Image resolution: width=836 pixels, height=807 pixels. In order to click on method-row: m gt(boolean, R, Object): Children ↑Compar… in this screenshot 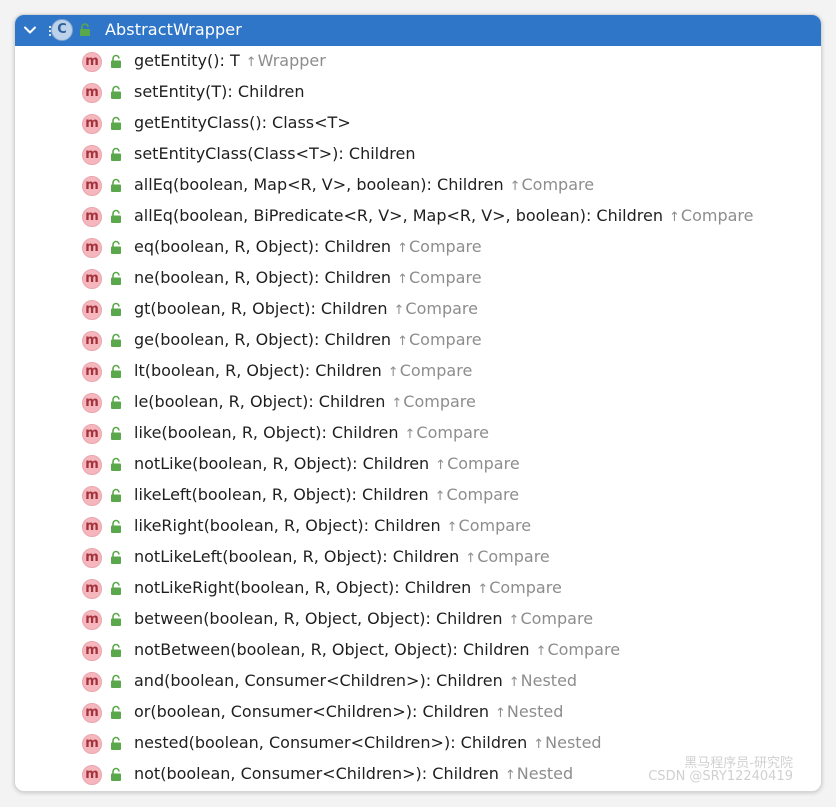, I will do `click(418, 309)`.